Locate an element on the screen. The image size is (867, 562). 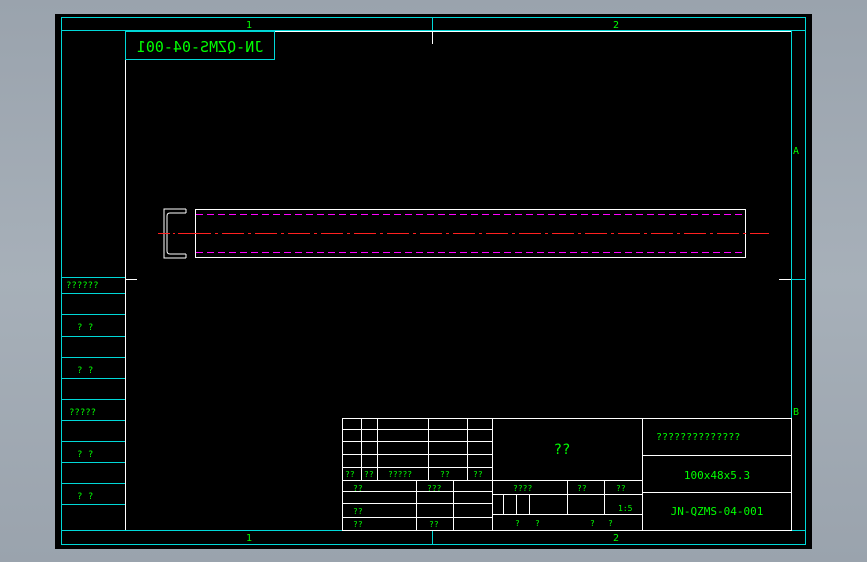
zone-label-top-2: 2 is located at coordinates (616, 25).